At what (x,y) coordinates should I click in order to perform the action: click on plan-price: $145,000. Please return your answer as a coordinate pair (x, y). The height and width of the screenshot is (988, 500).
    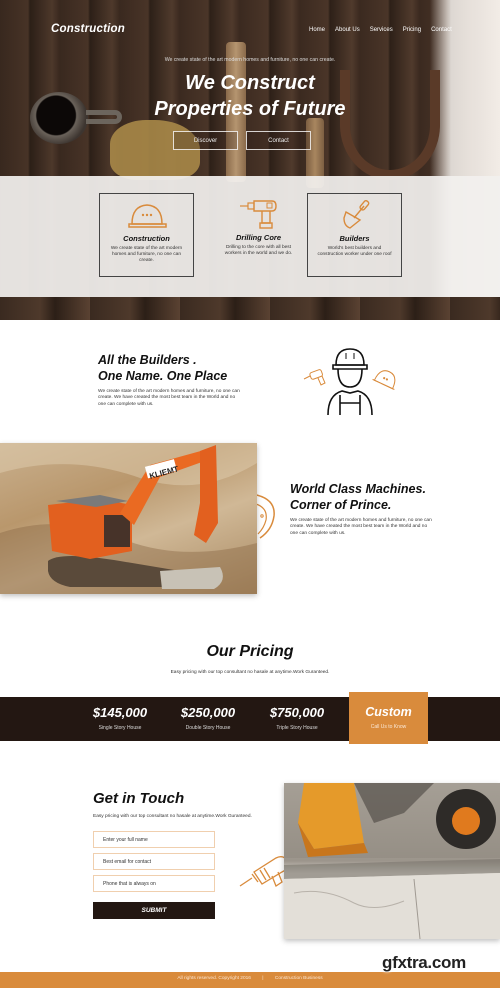
    Looking at the image, I should click on (120, 712).